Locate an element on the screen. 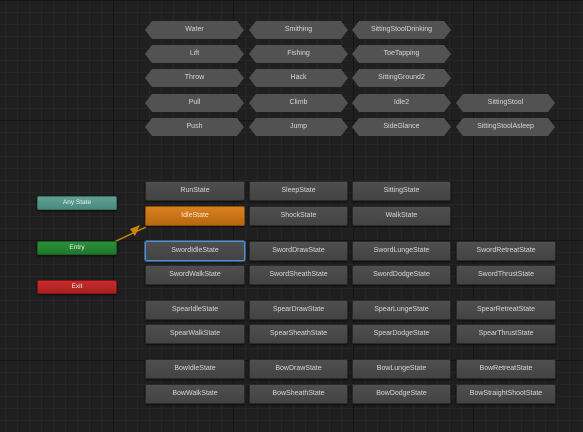 The image size is (583, 432). state-spear-retreat: SpearRetreatState is located at coordinates (506, 310).